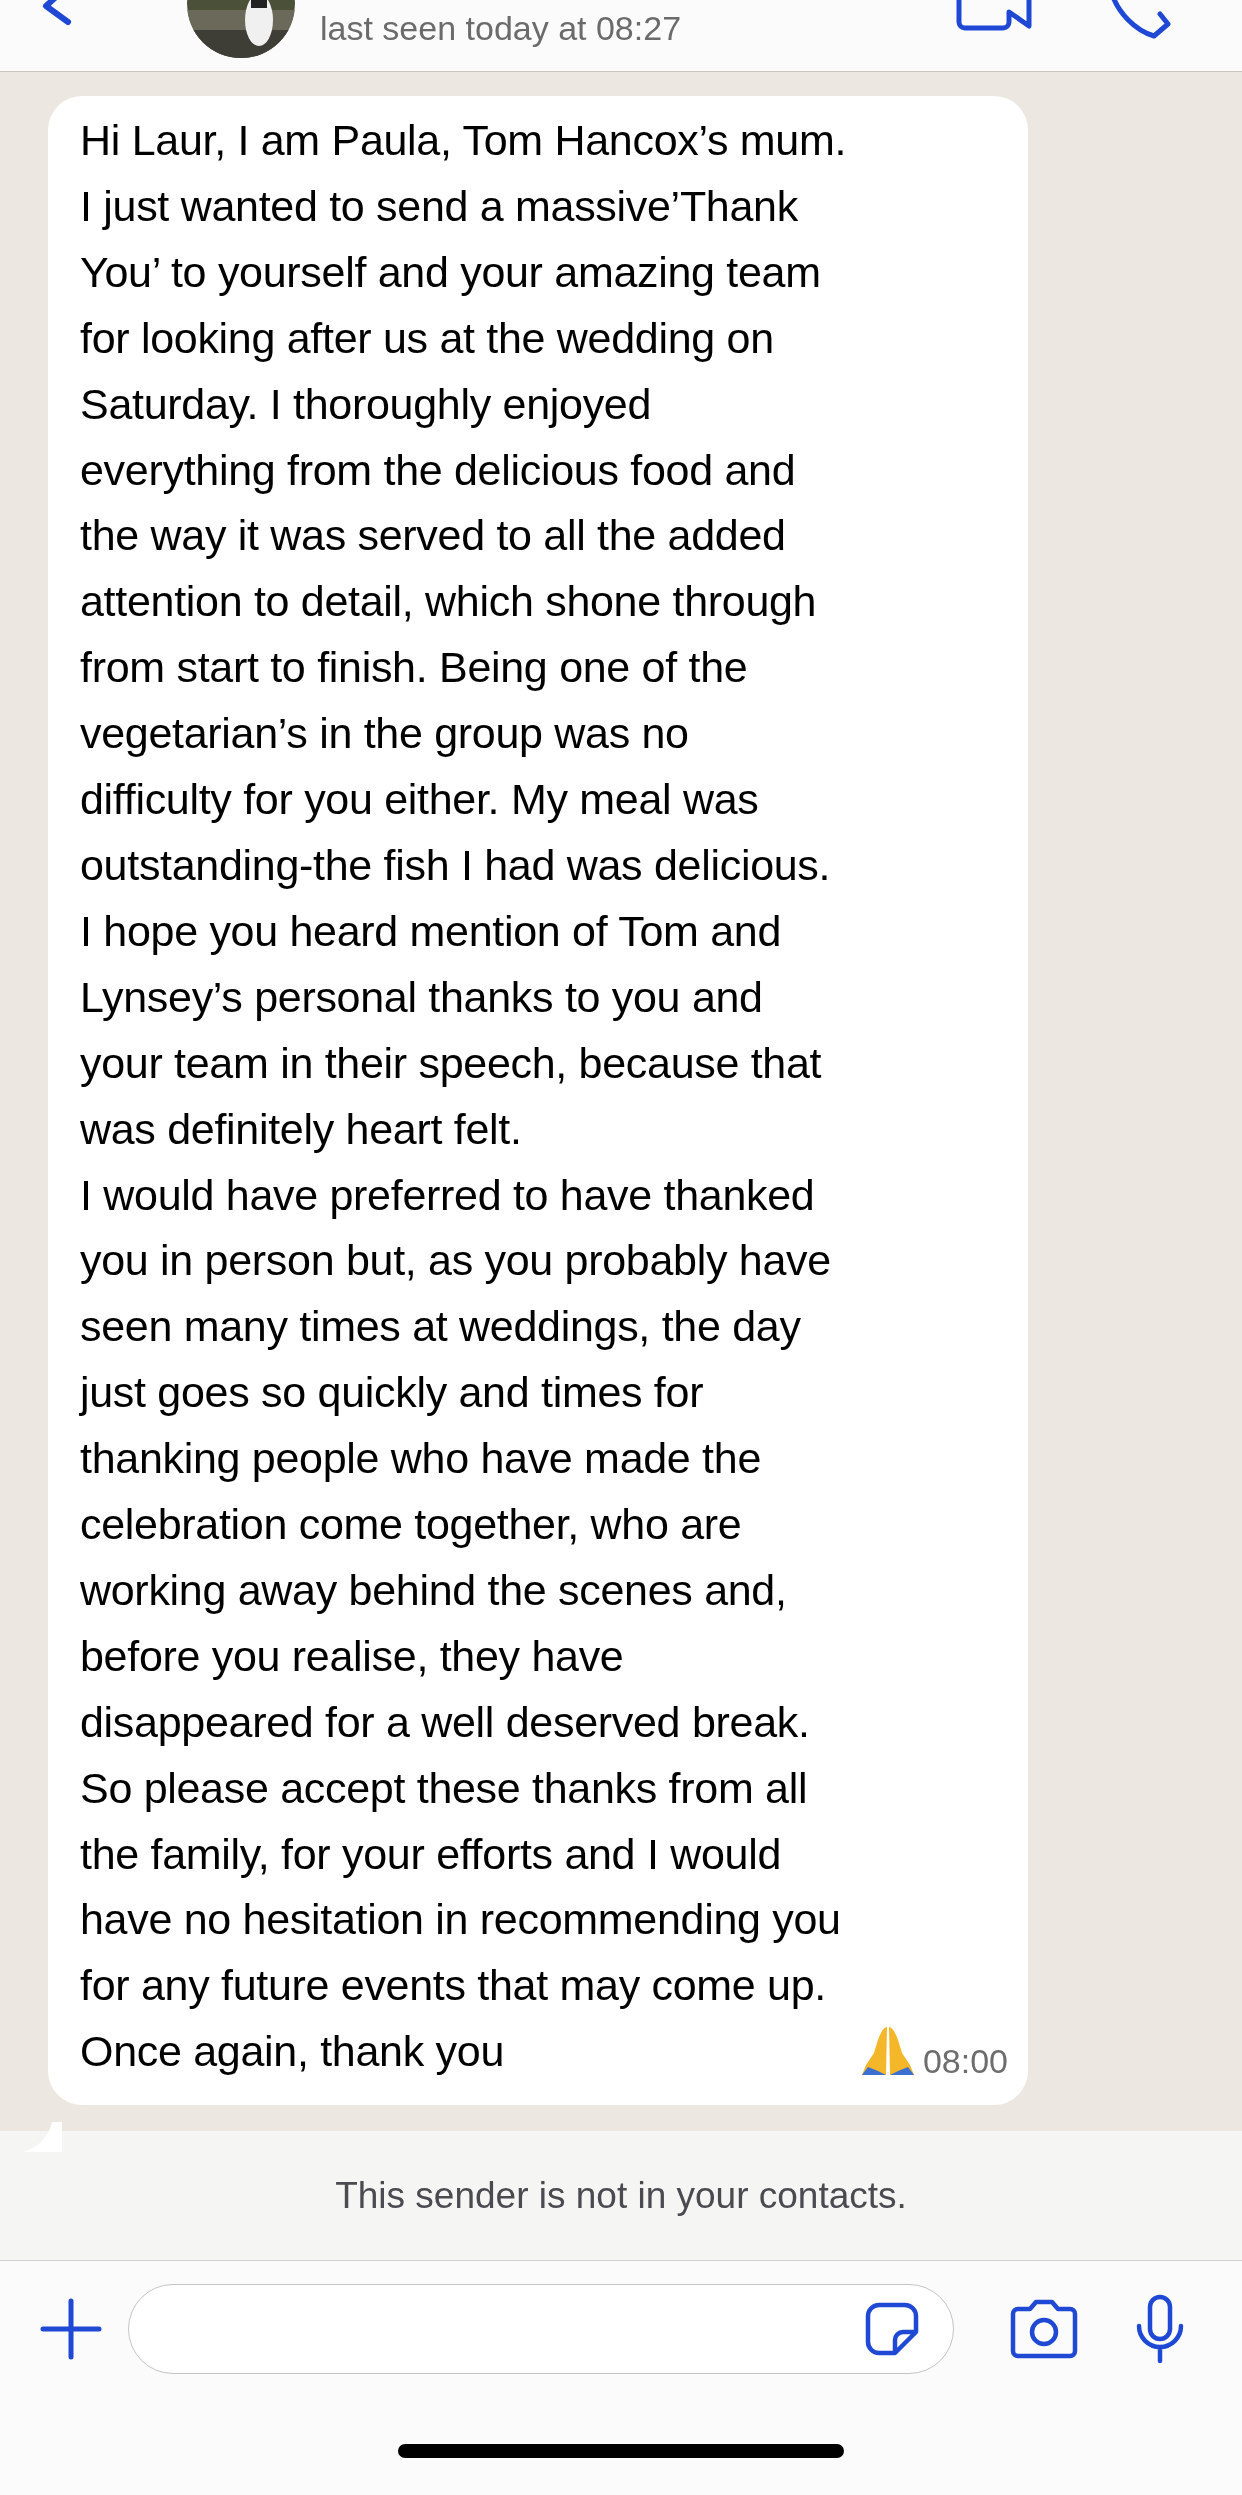  Describe the element at coordinates (892, 2329) in the screenshot. I see `sticker-icon` at that location.